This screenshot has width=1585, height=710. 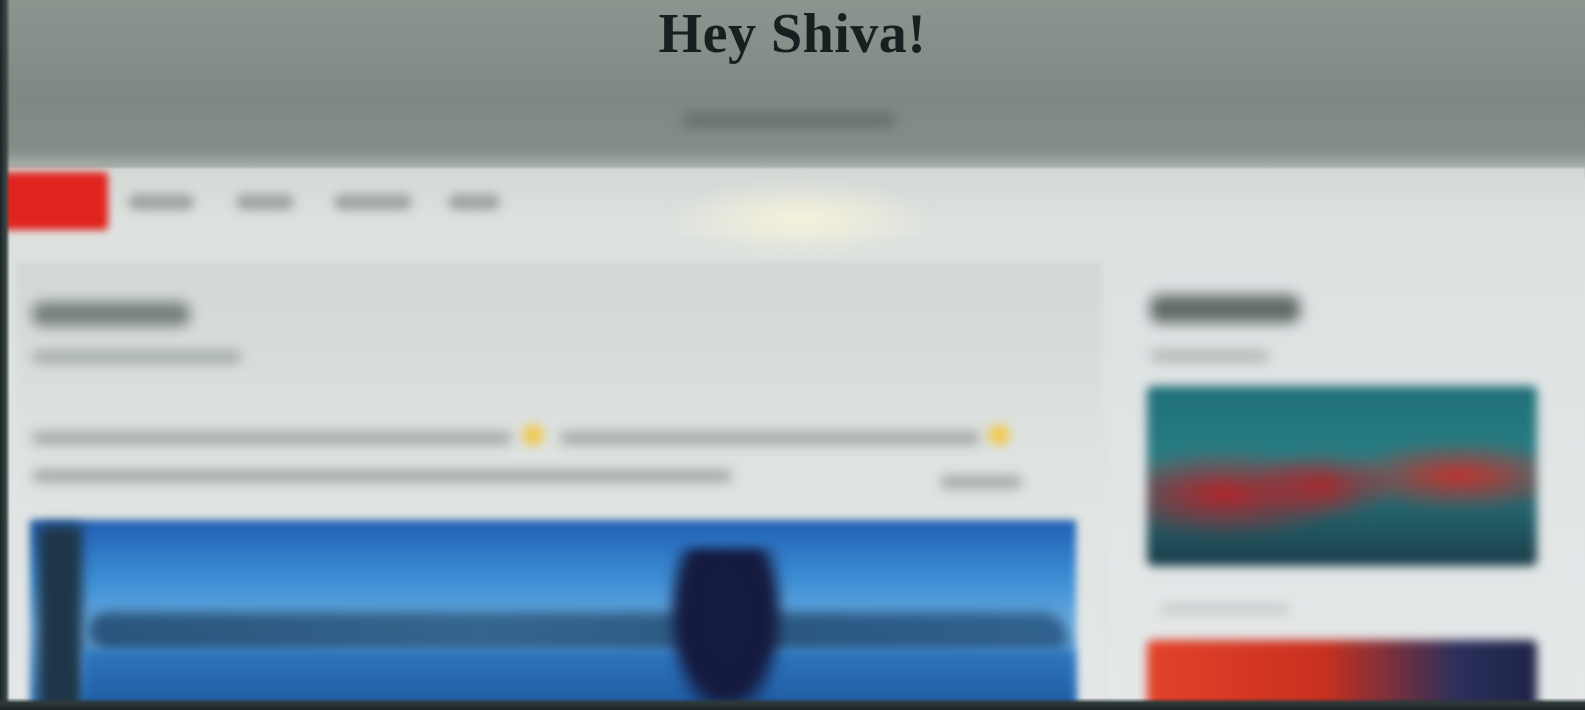 What do you see at coordinates (981, 482) in the screenshot?
I see `read-more-link` at bounding box center [981, 482].